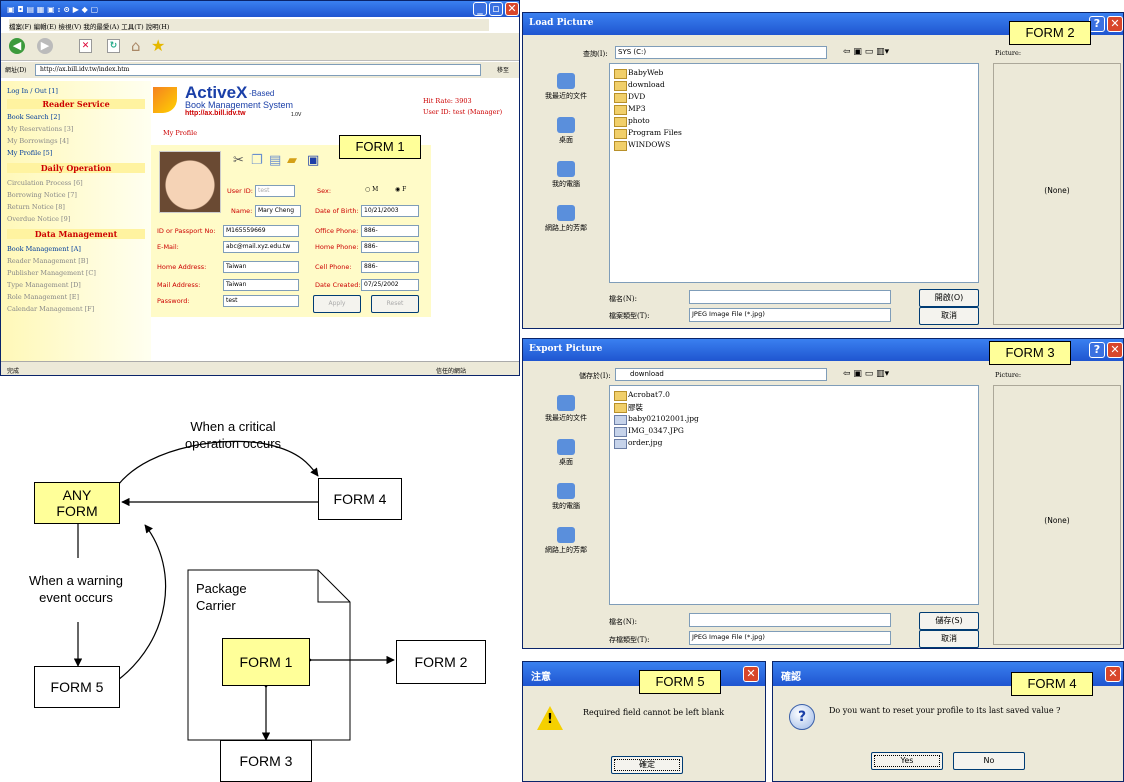 This screenshot has width=1124, height=782. I want to click on sidebar-item-borrowing-notice: Borrowing Notice [7], so click(42, 195).